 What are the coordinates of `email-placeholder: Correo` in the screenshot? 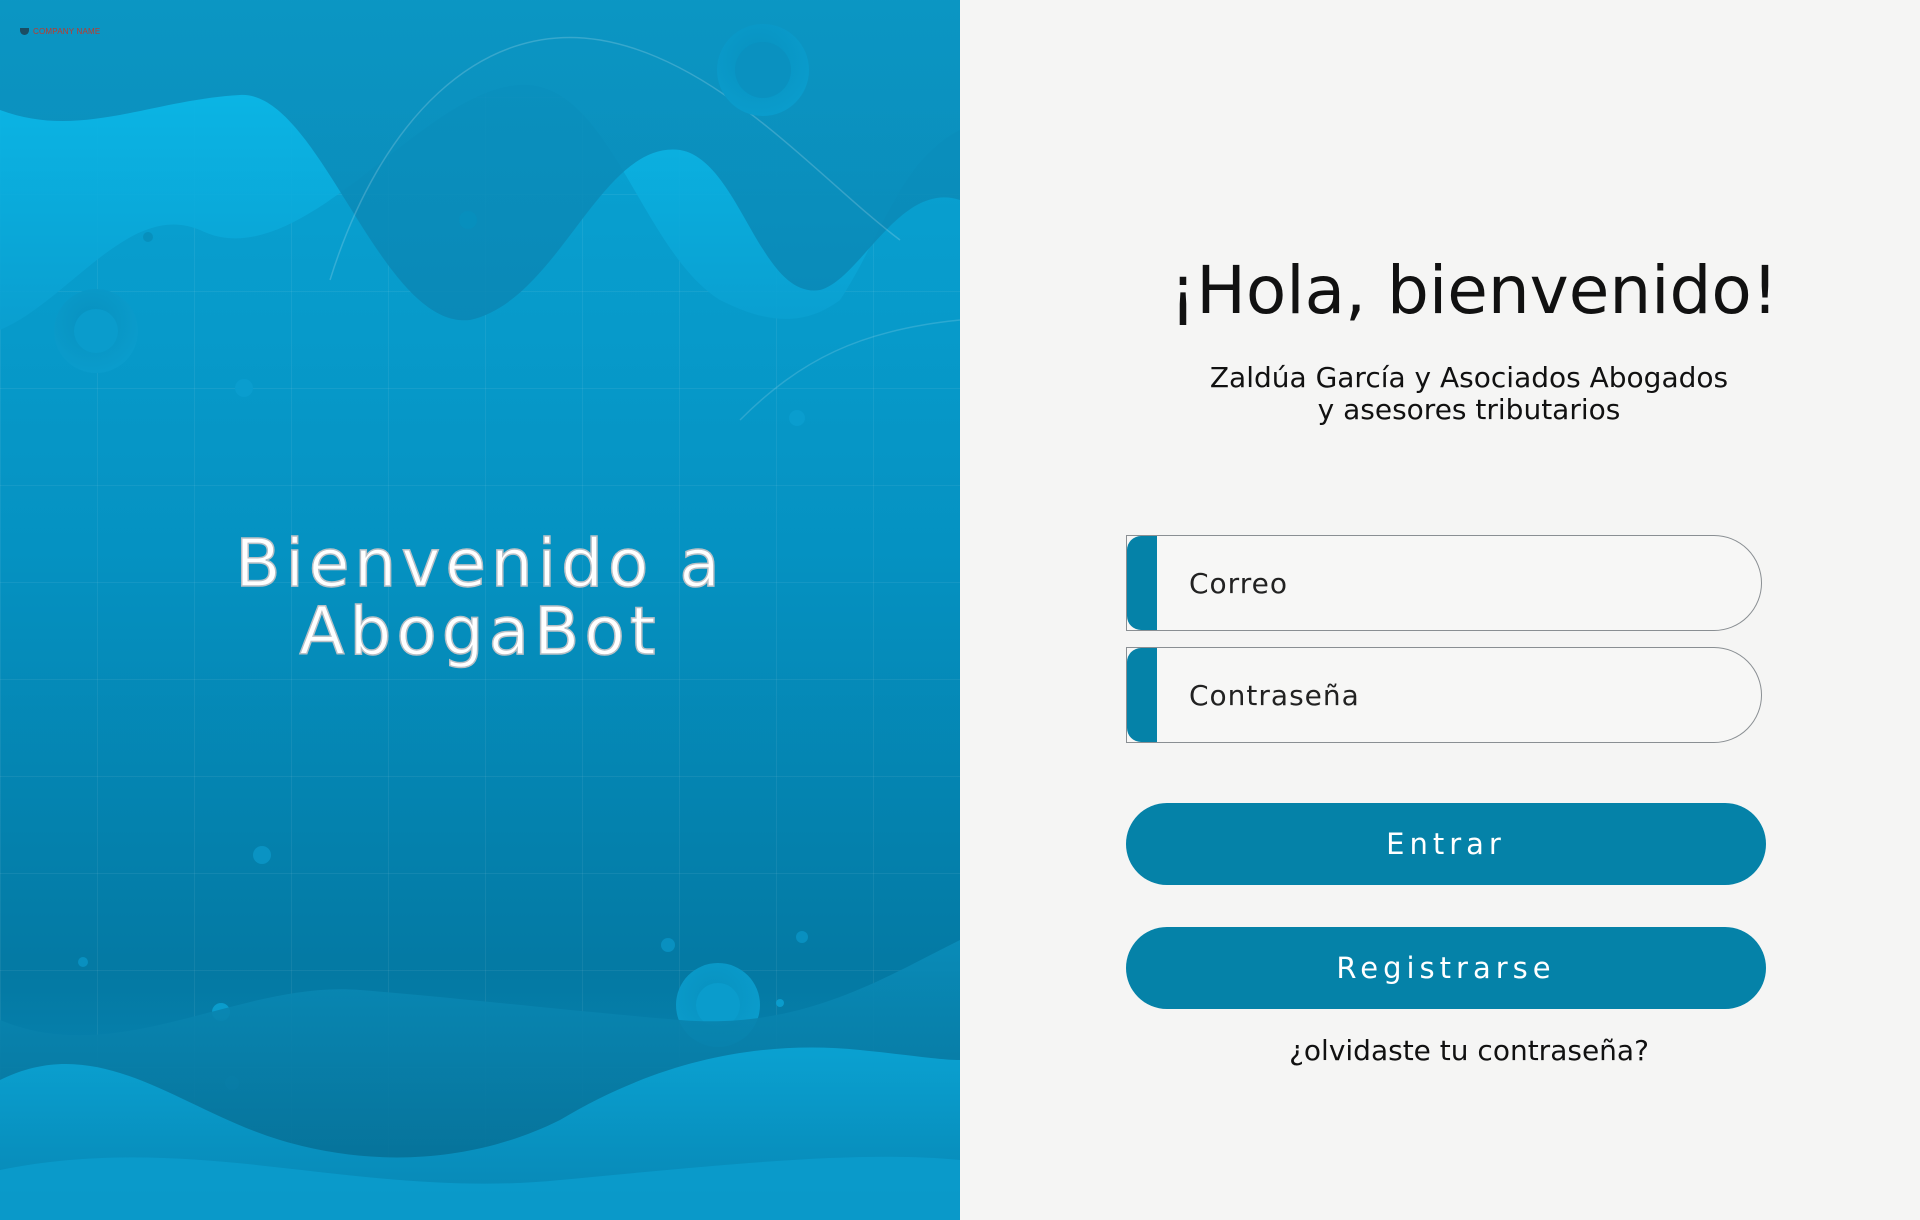 It's located at (1238, 583).